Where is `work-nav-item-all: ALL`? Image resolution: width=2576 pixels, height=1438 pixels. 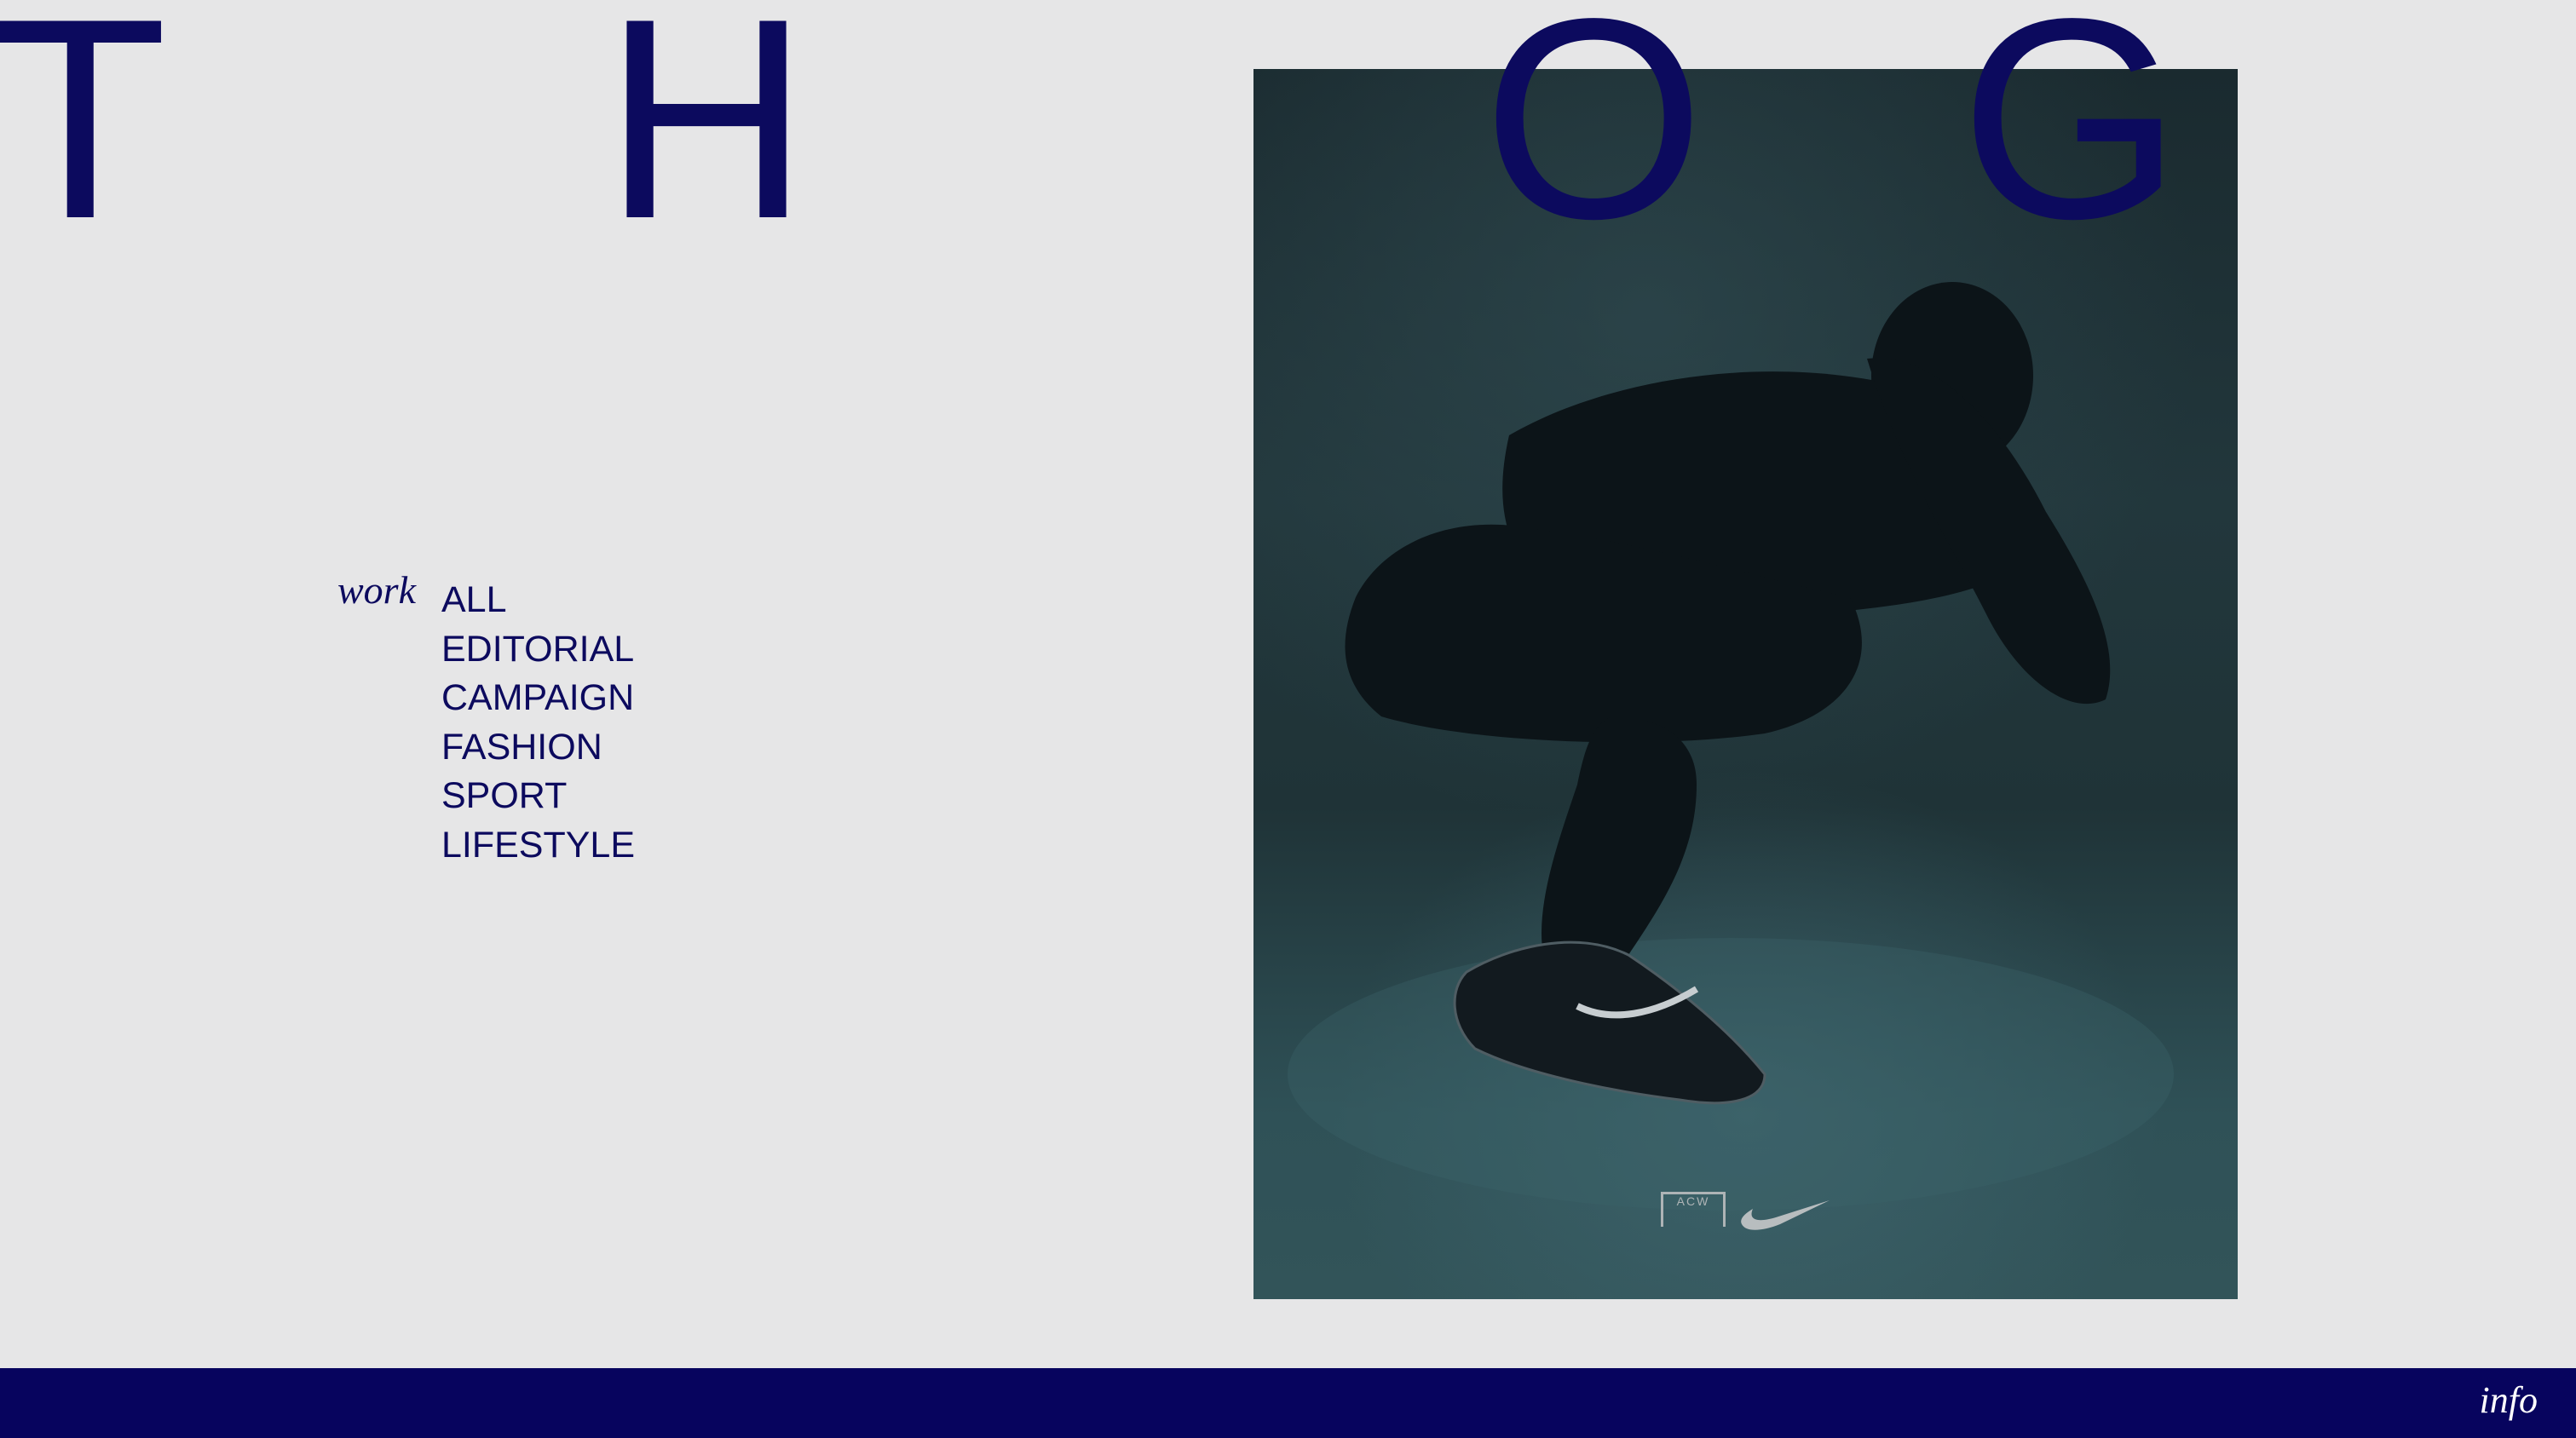
work-nav-item-all: ALL is located at coordinates (538, 600).